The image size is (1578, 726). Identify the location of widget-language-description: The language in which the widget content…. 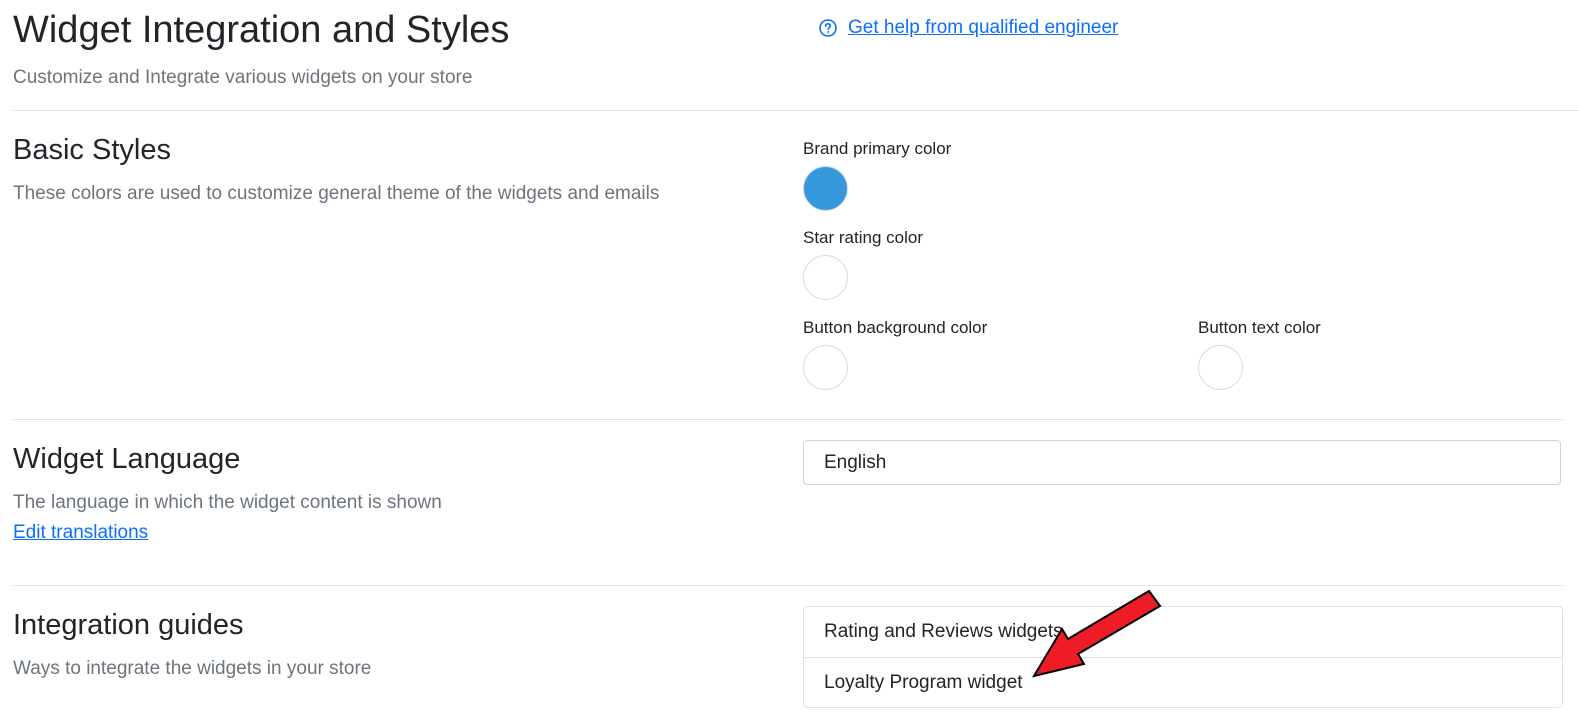
(227, 502).